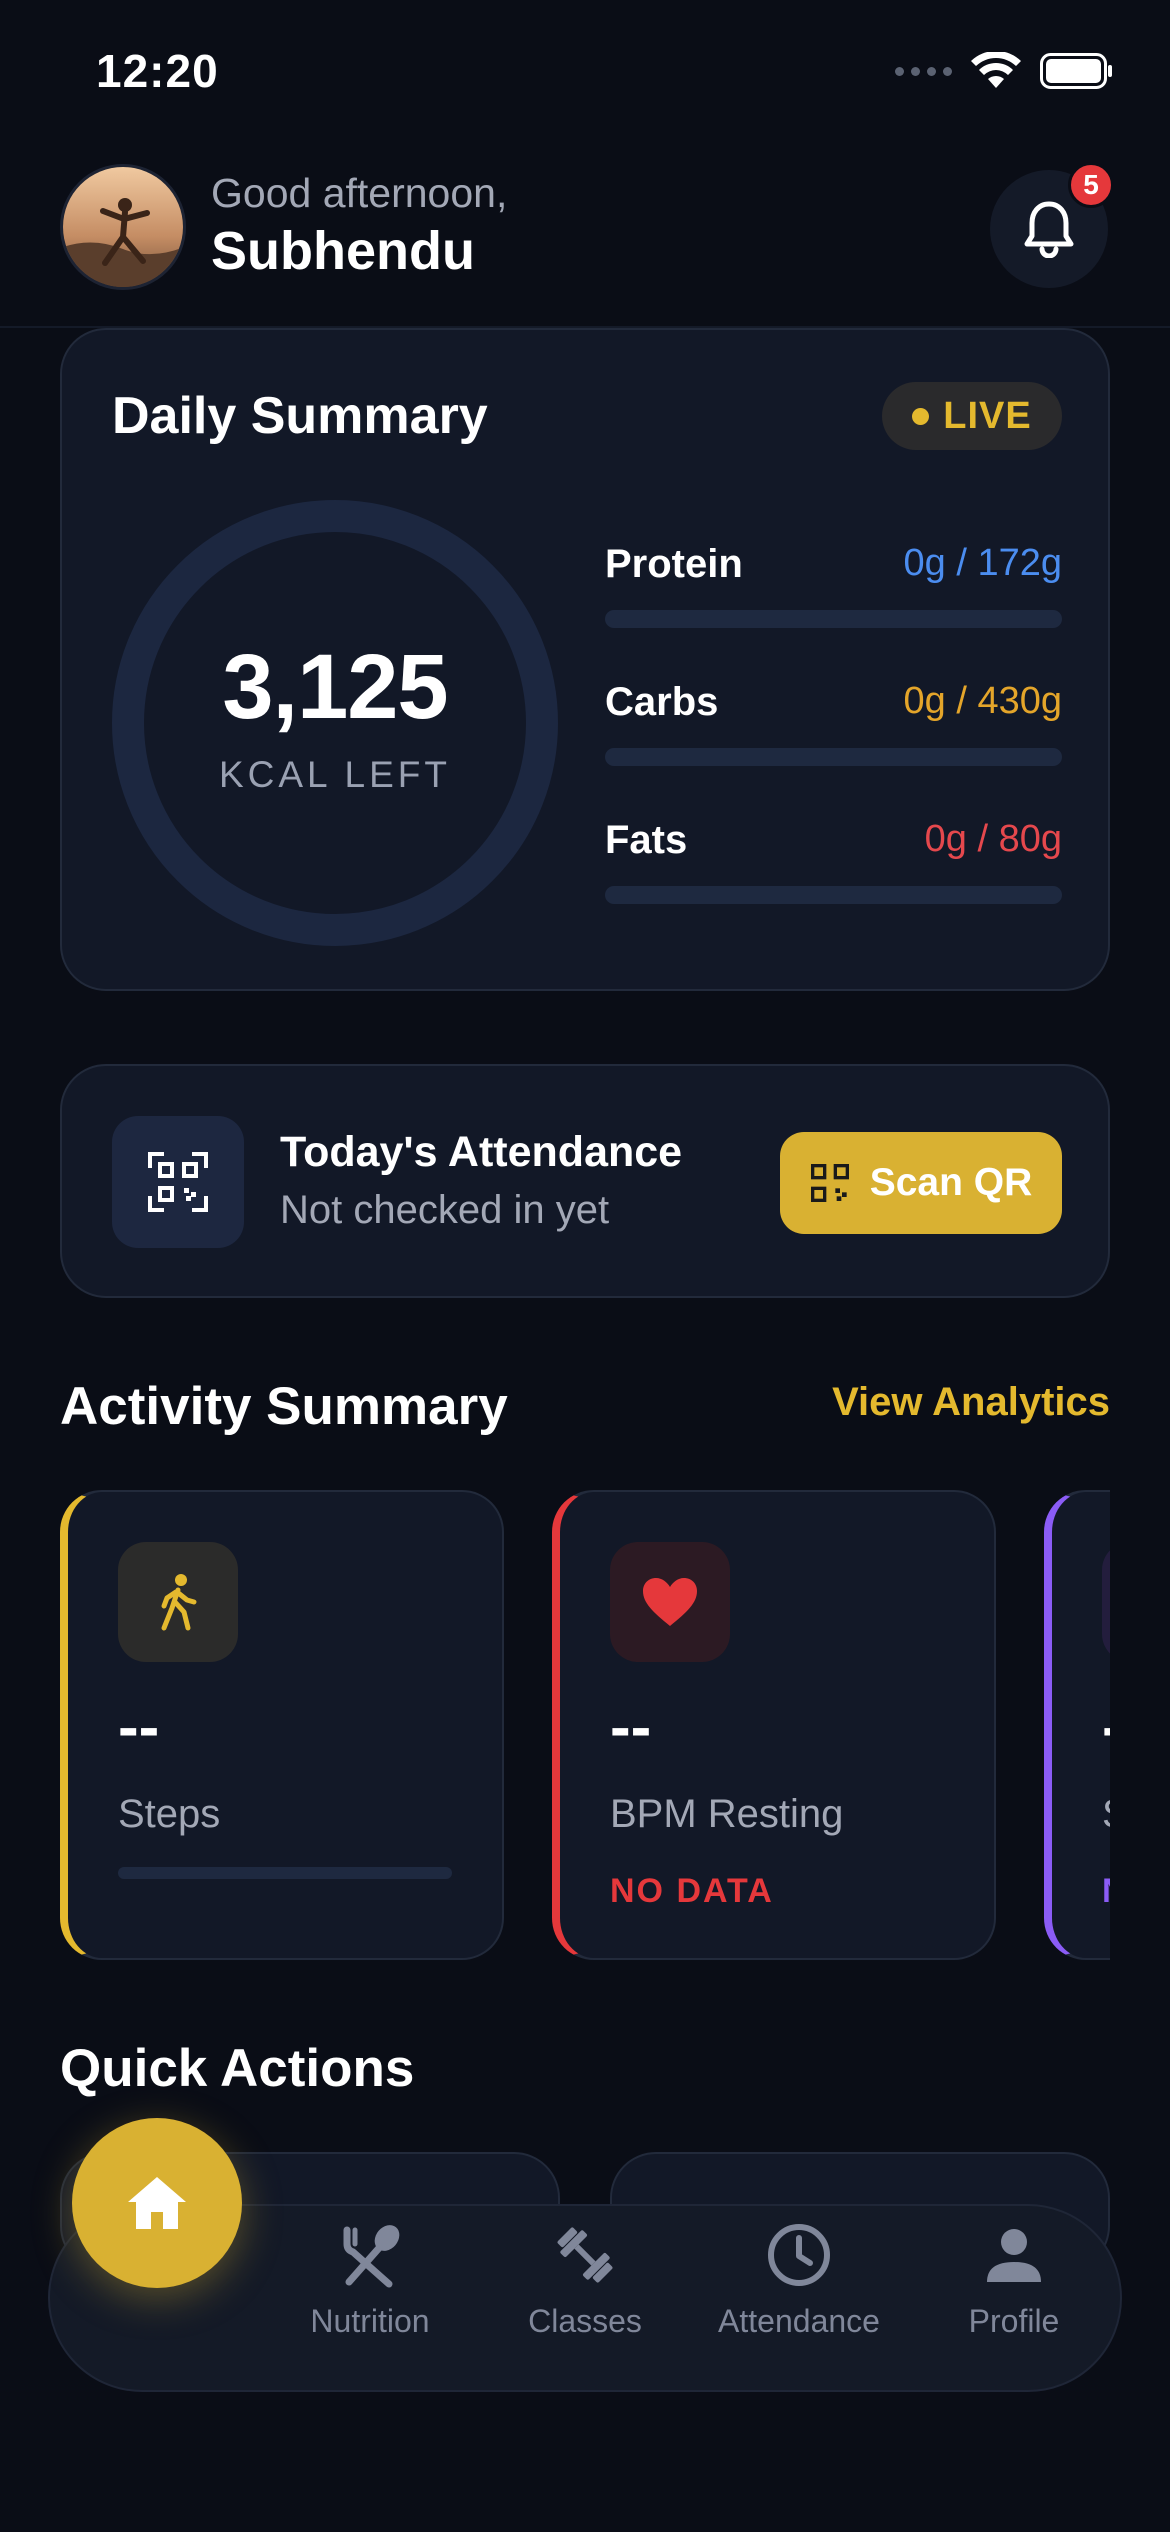  What do you see at coordinates (1106, 1891) in the screenshot?
I see `third-status: N` at bounding box center [1106, 1891].